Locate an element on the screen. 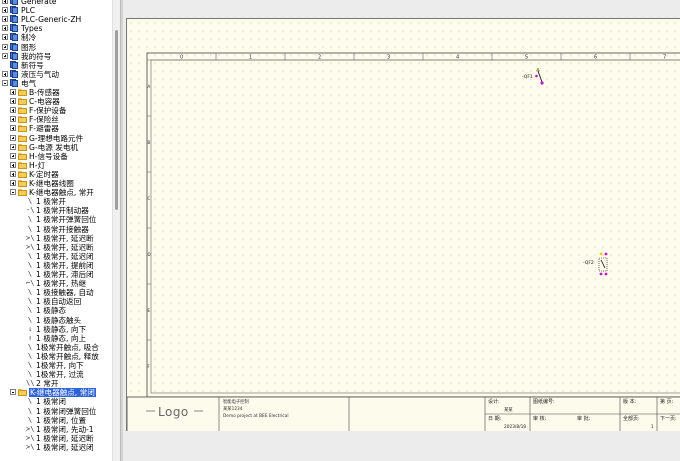 Image resolution: width=680 pixels, height=461 pixels. tree-item-label: 1极常开触点, 释放 is located at coordinates (67, 356).